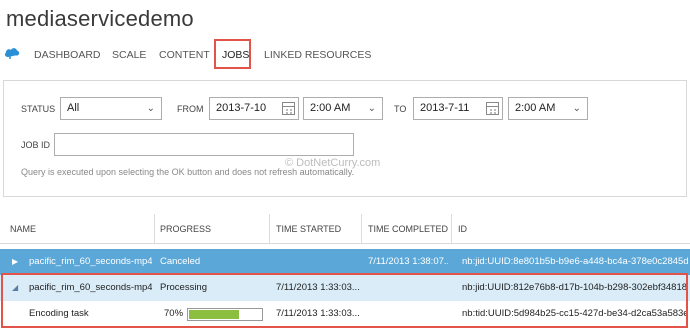 The height and width of the screenshot is (328, 690). What do you see at coordinates (241, 108) in the screenshot?
I see `from-date-value: 2013-7-10` at bounding box center [241, 108].